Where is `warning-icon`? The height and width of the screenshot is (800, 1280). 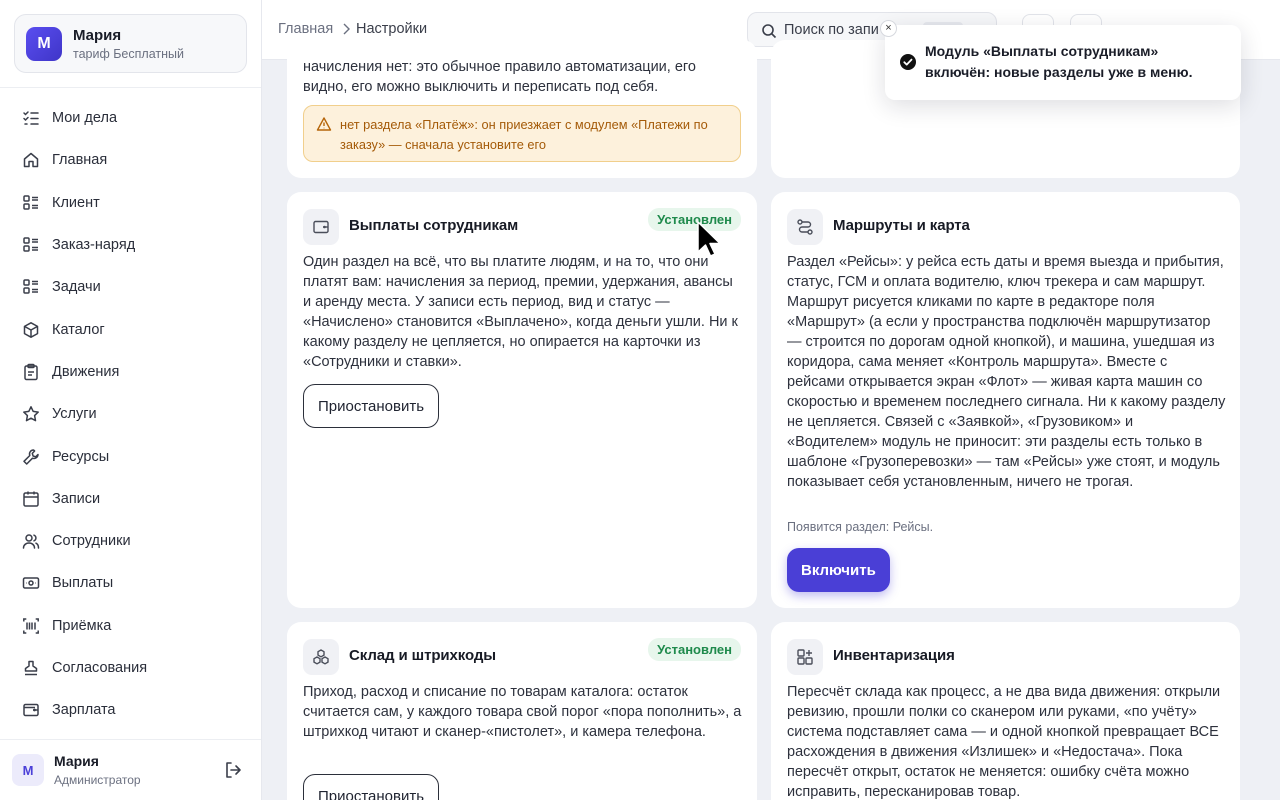 warning-icon is located at coordinates (324, 124).